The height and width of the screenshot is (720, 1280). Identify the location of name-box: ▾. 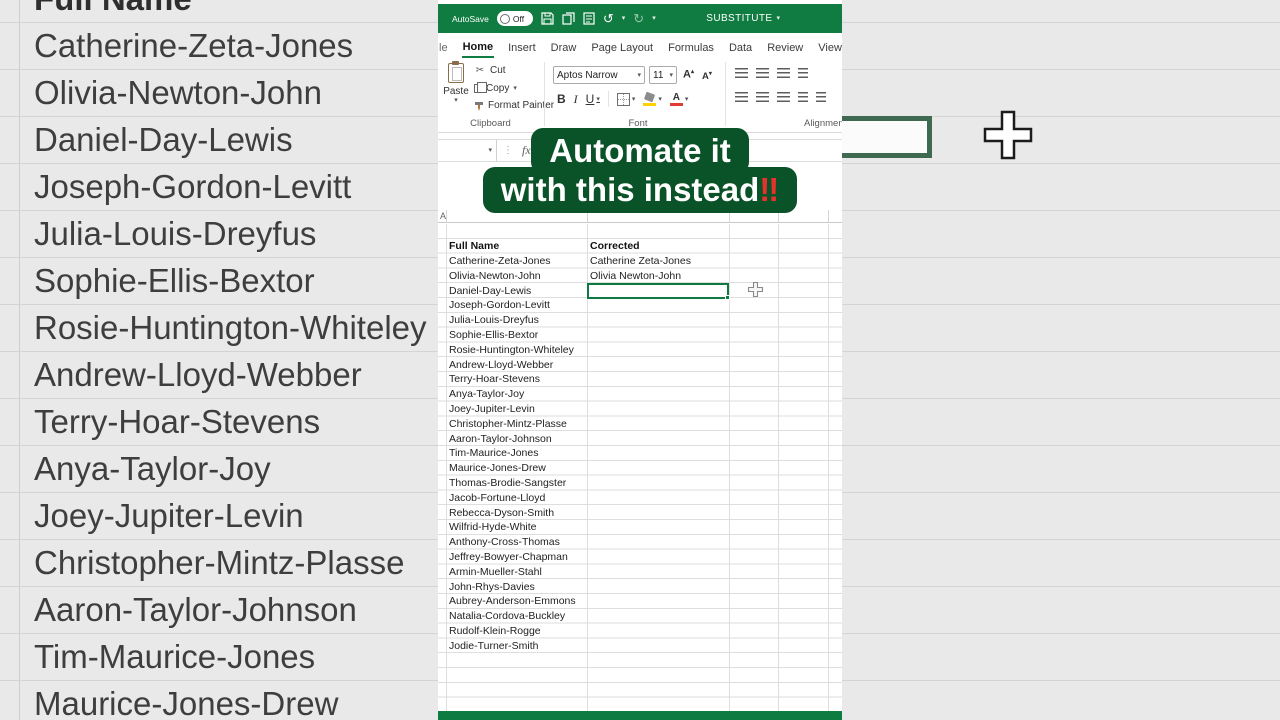
(467, 150).